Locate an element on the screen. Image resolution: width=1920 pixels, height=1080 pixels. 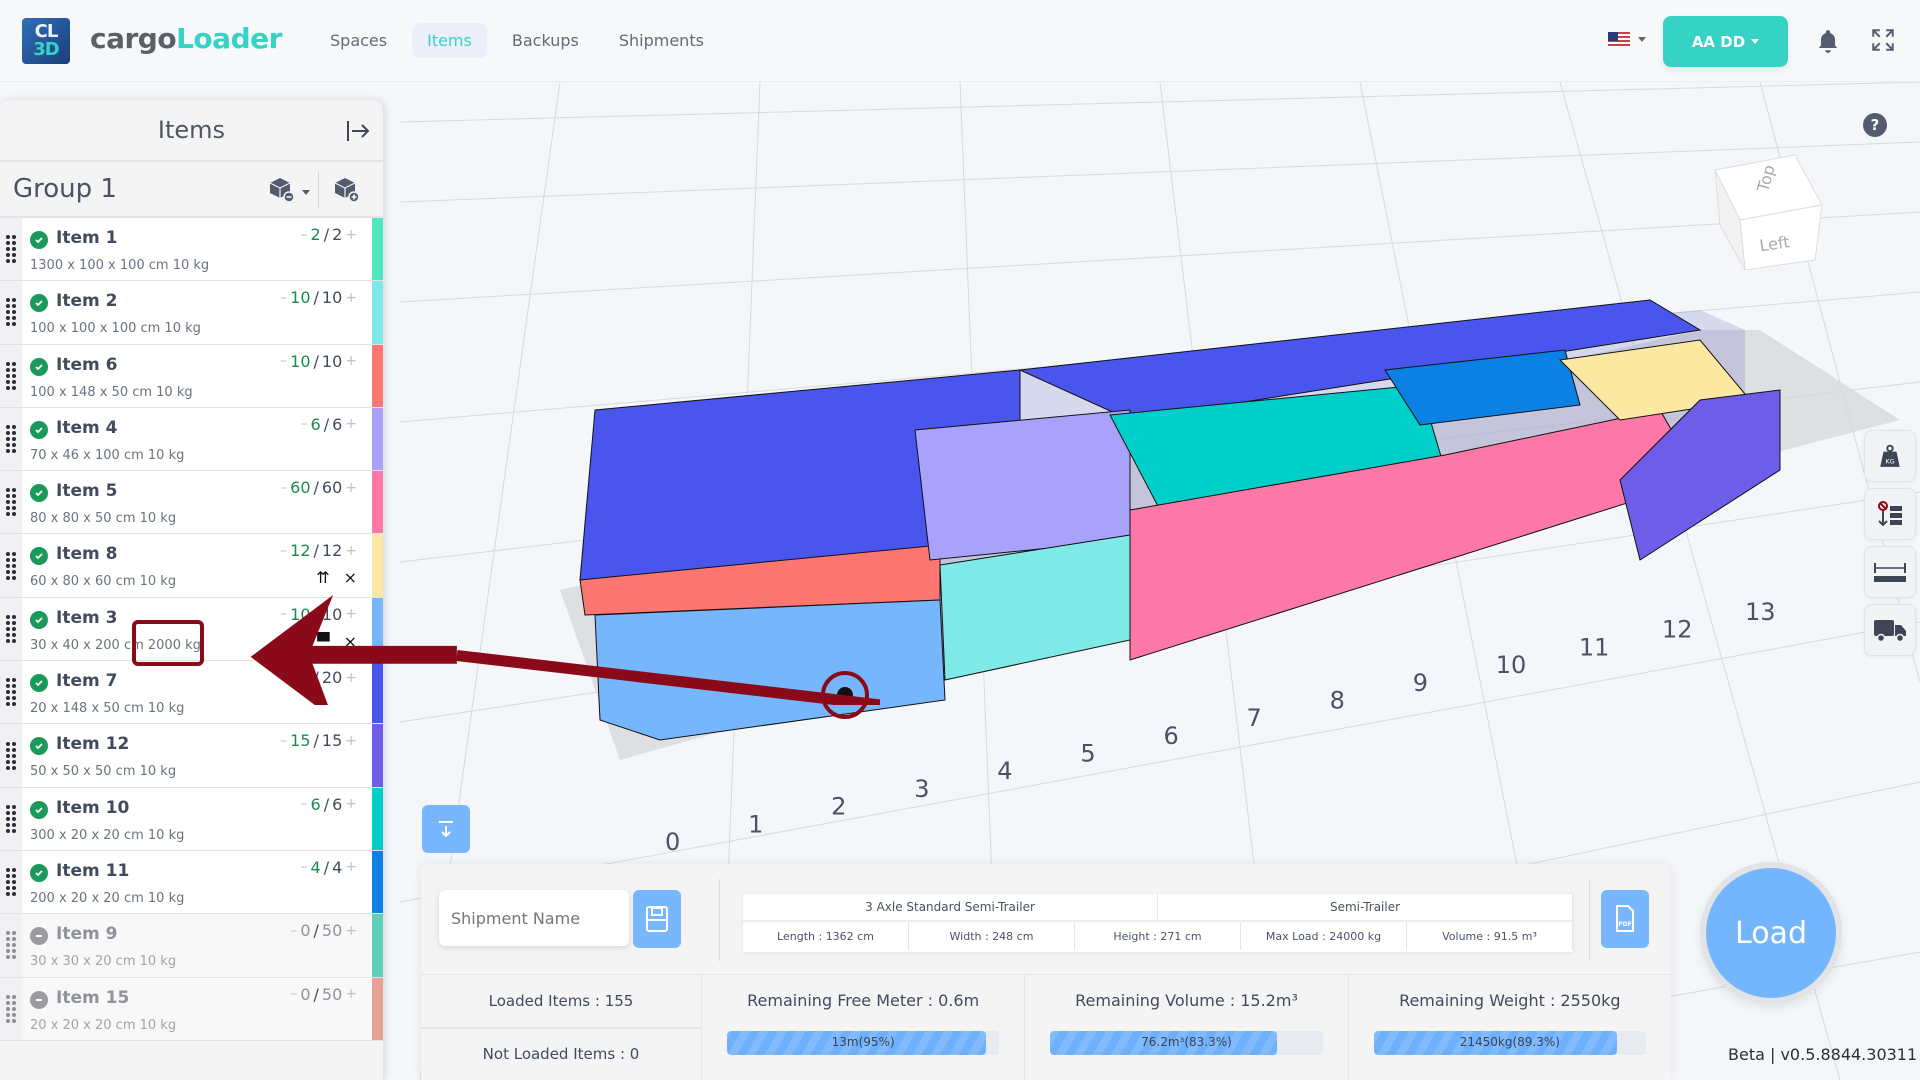
item-row: Item 8 60 x 80 x 60 cm 10 kg –12/12 + ⇈ ⨯ is located at coordinates (191, 566).